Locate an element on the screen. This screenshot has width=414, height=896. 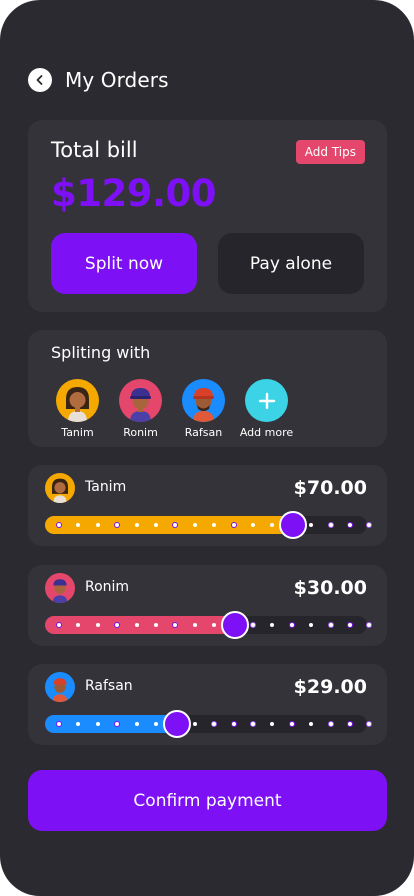
split-now-button: Split now is located at coordinates (124, 263).